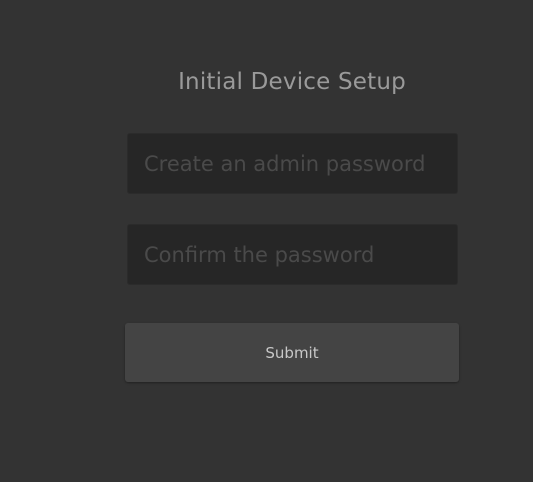 The image size is (533, 482). I want to click on confirm-password-input, so click(292, 254).